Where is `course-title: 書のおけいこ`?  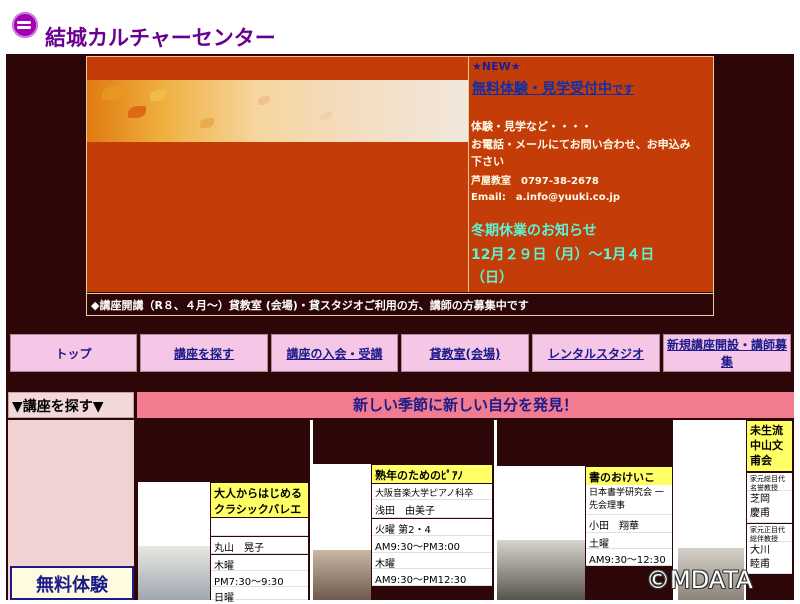 course-title: 書のおけいこ is located at coordinates (629, 476).